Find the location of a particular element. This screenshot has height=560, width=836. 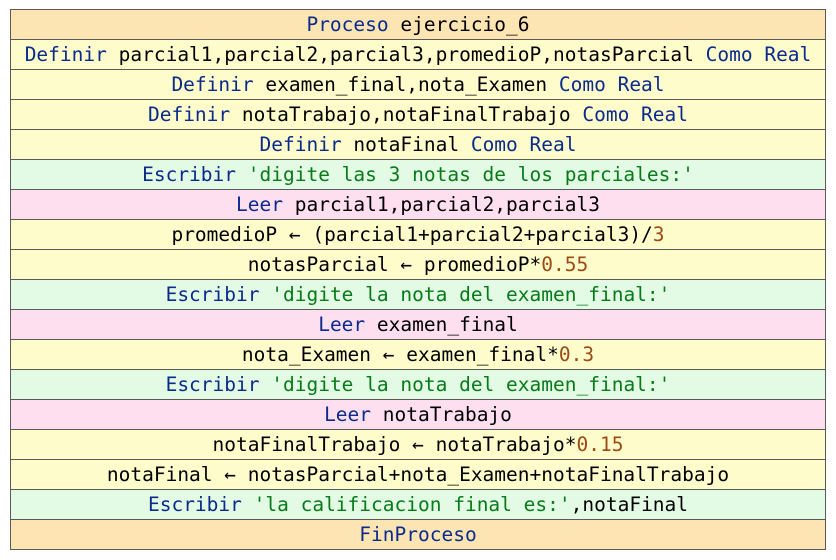

read-input-block: Leer parcial1,parcial2,parcial3 is located at coordinates (418, 205).